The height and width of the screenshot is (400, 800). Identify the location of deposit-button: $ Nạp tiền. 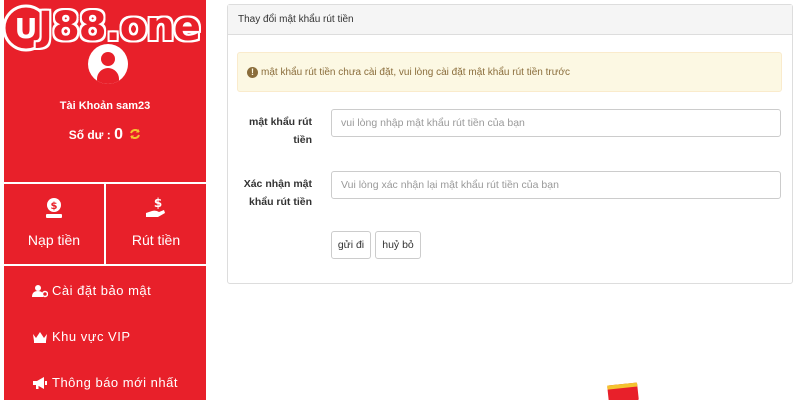
(54, 224).